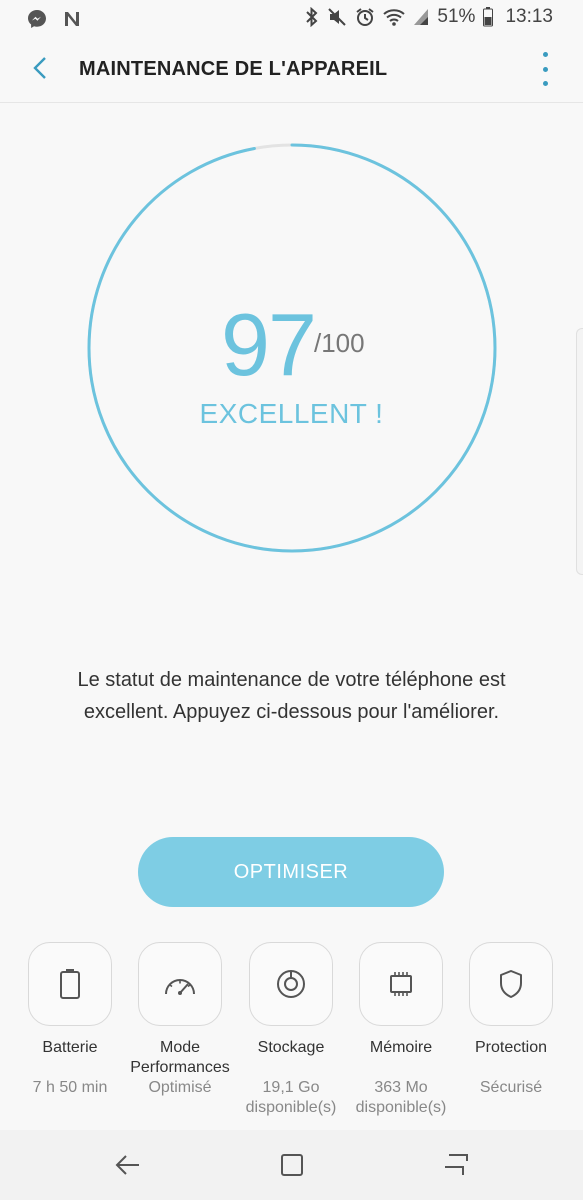 The height and width of the screenshot is (1200, 583). I want to click on nav-recents-button, so click(456, 1165).